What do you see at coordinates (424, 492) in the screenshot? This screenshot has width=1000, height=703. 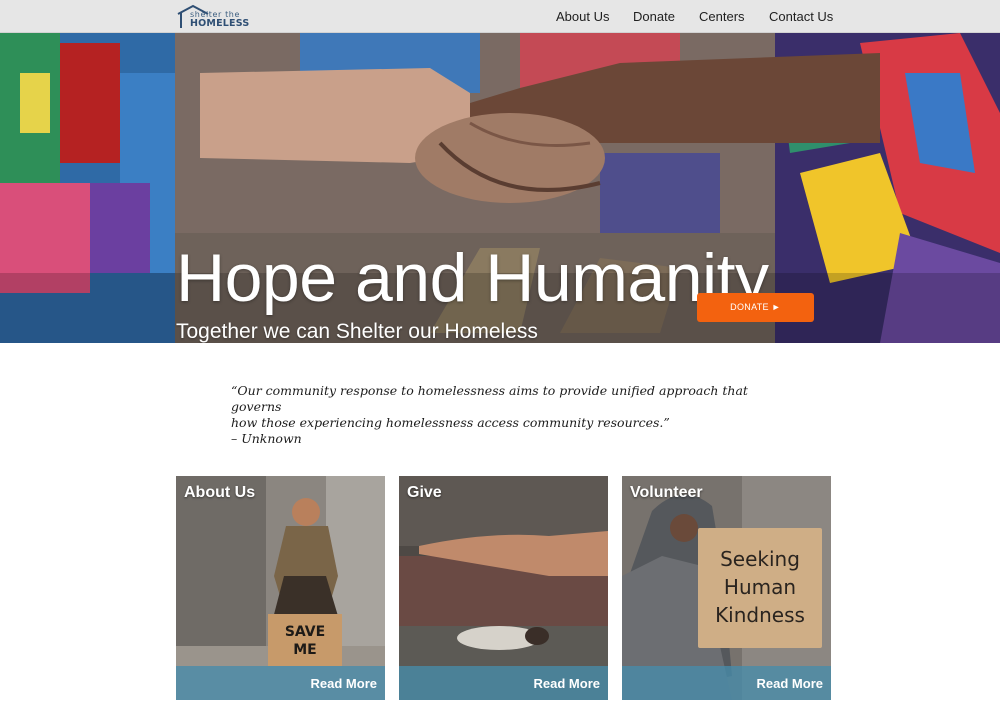 I see `card-title-give: Give` at bounding box center [424, 492].